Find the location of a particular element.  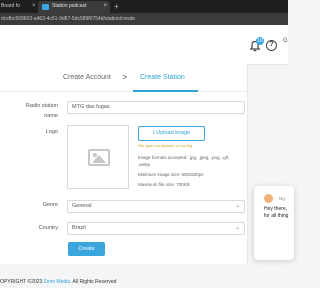

country-select: Brazil ⌄ is located at coordinates (156, 228).